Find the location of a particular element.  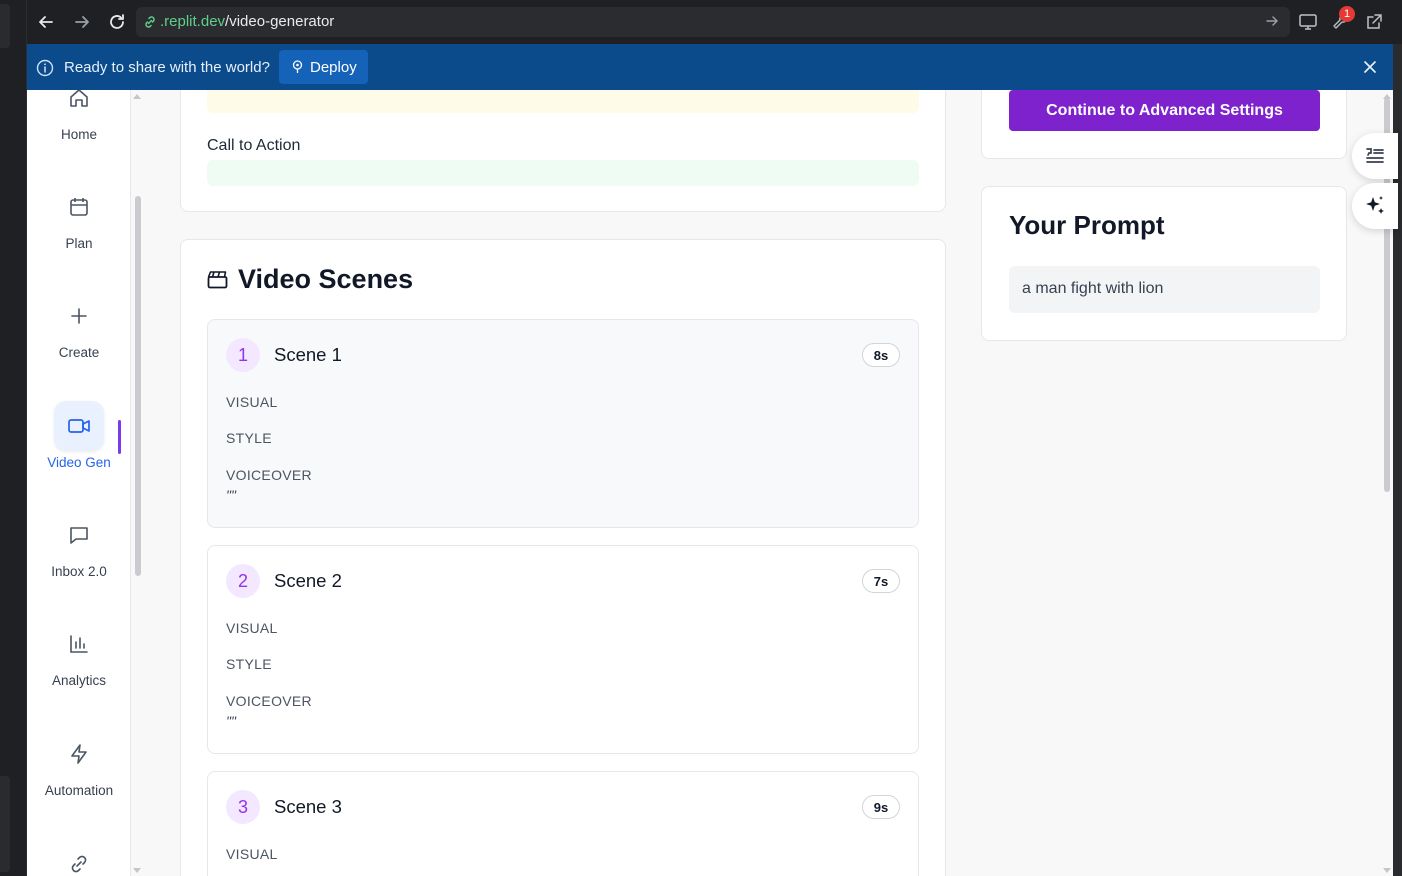

duration-badge: 8s is located at coordinates (881, 355).